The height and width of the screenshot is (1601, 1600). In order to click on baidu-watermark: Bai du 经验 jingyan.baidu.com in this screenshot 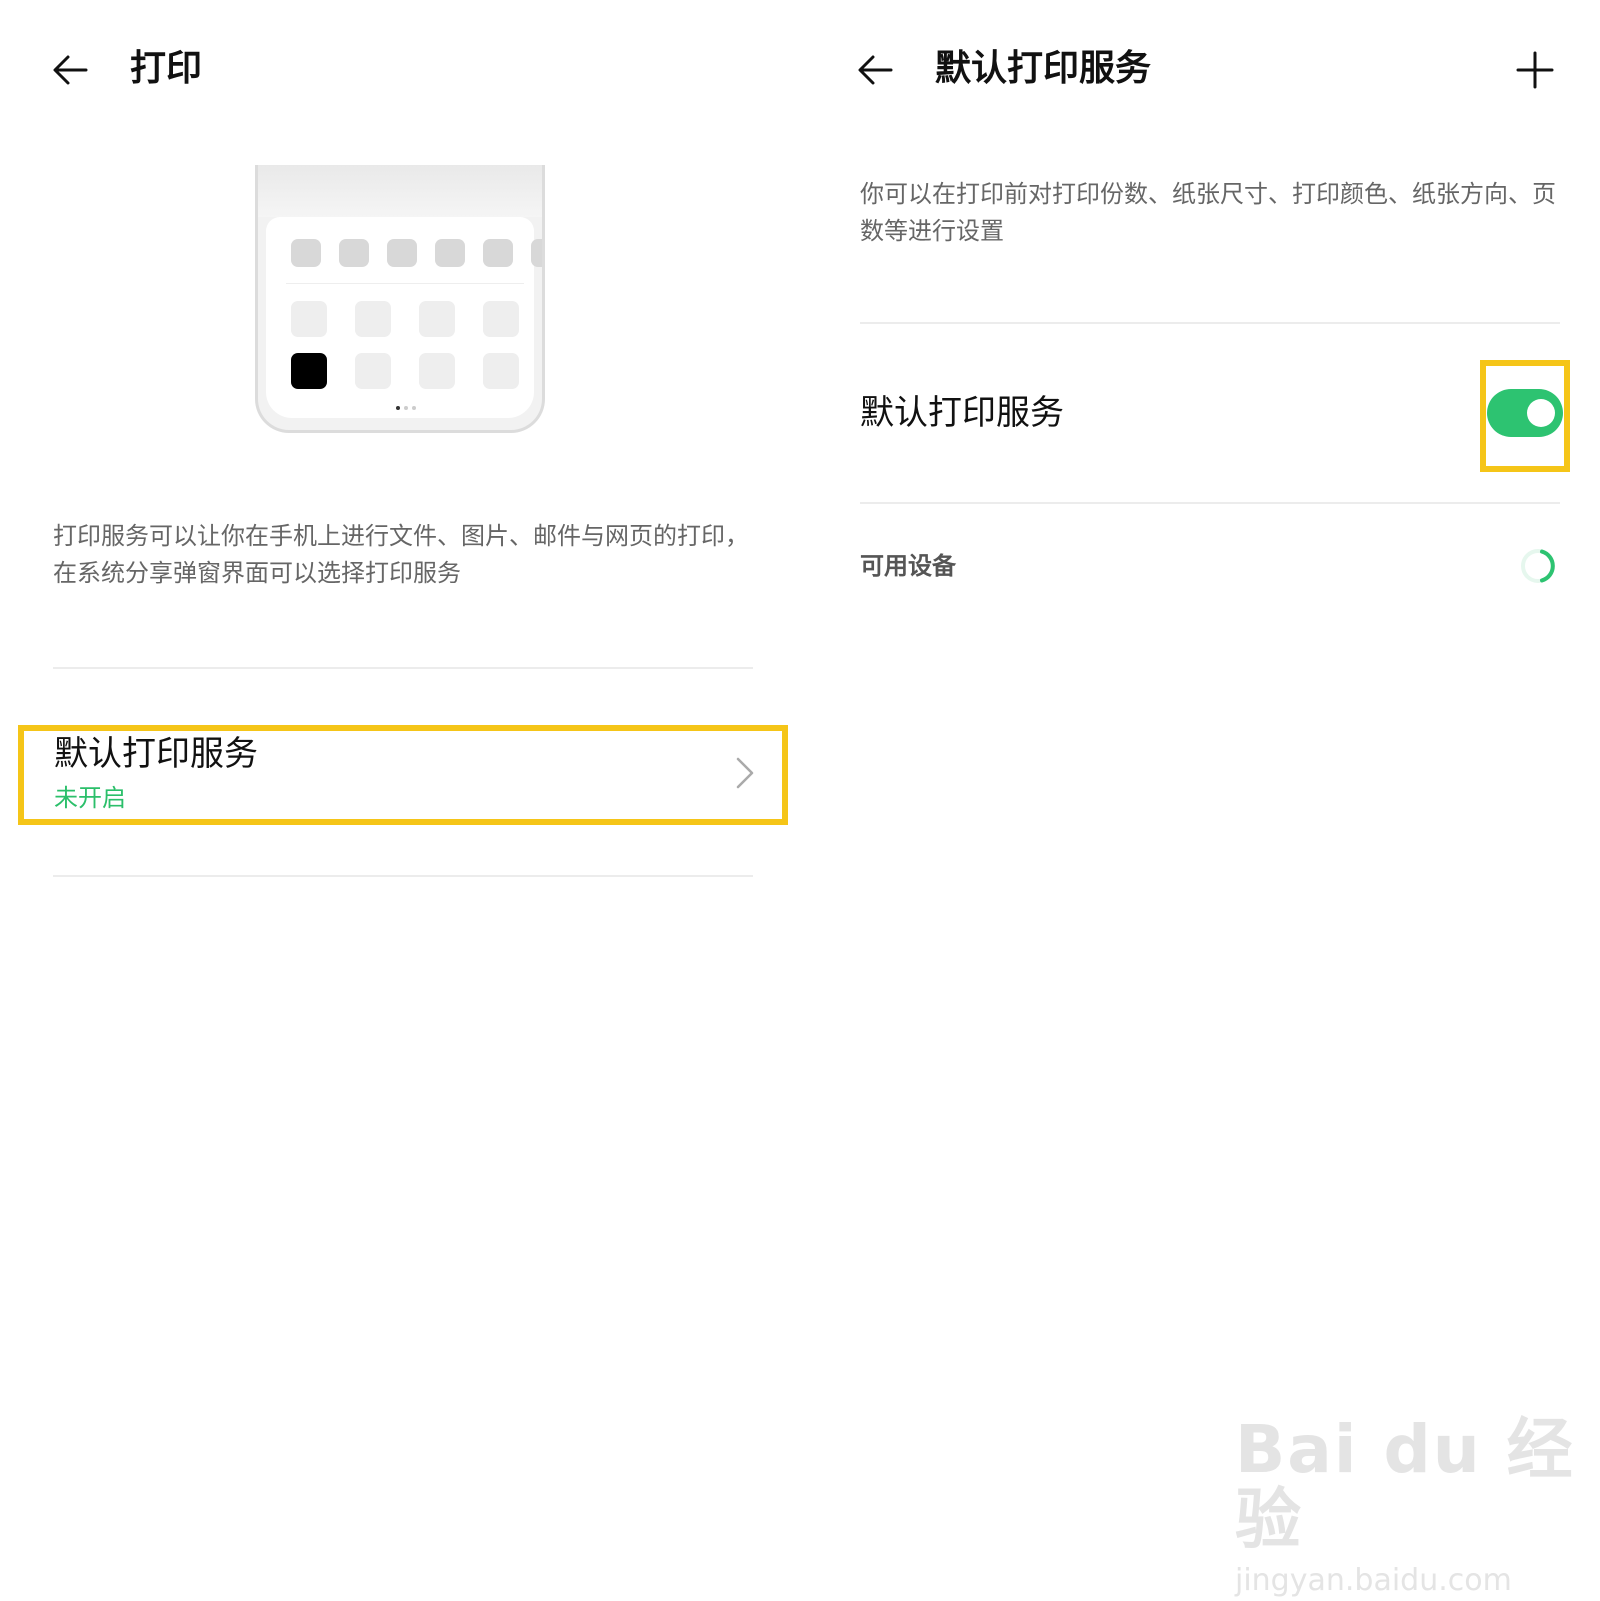, I will do `click(1417, 1508)`.